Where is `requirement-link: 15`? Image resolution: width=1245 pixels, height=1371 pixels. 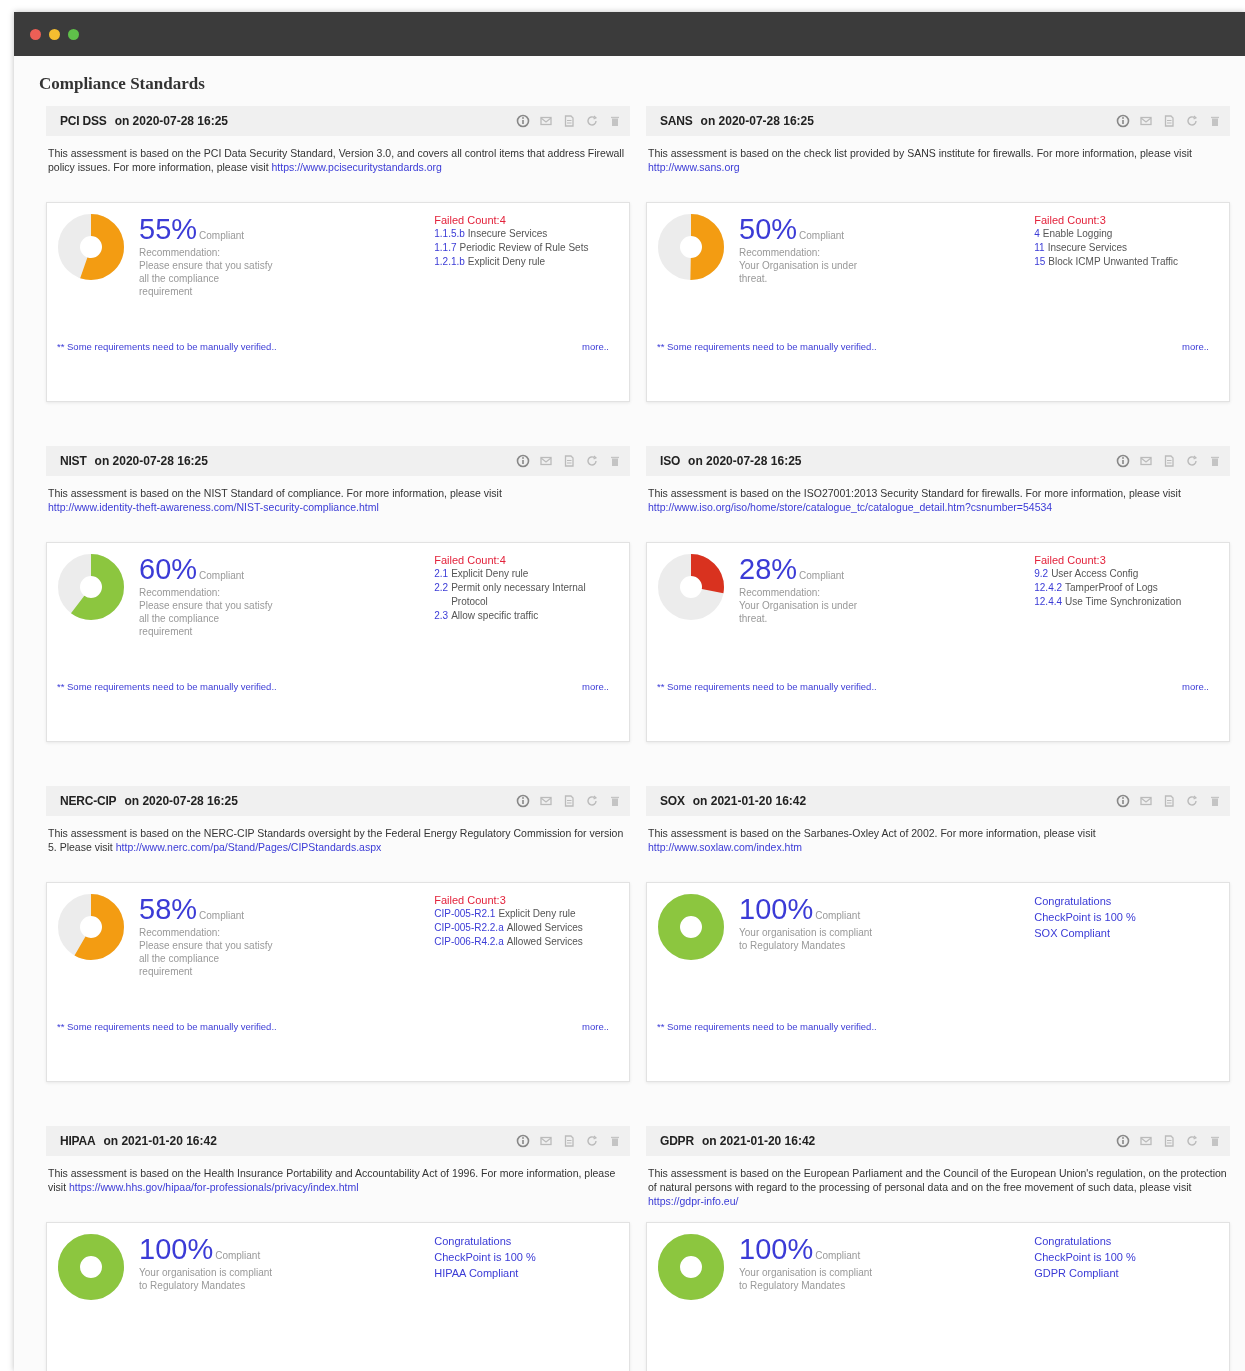 requirement-link: 15 is located at coordinates (1040, 262).